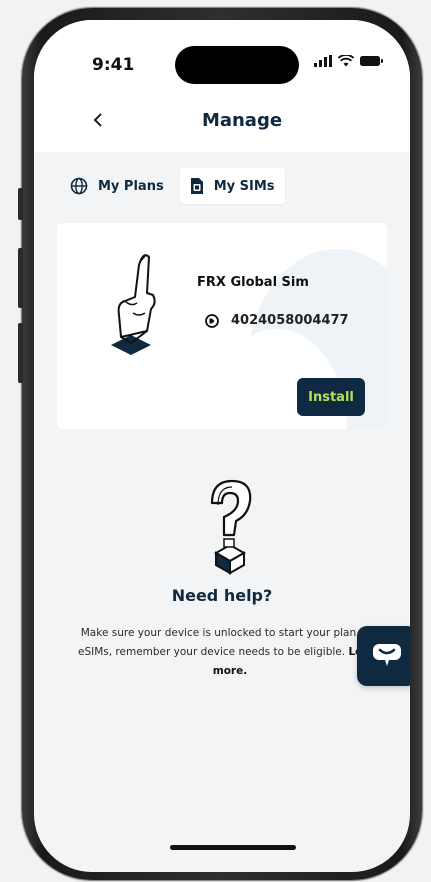 The height and width of the screenshot is (882, 431). I want to click on tab-my-plans: My Plans, so click(117, 186).